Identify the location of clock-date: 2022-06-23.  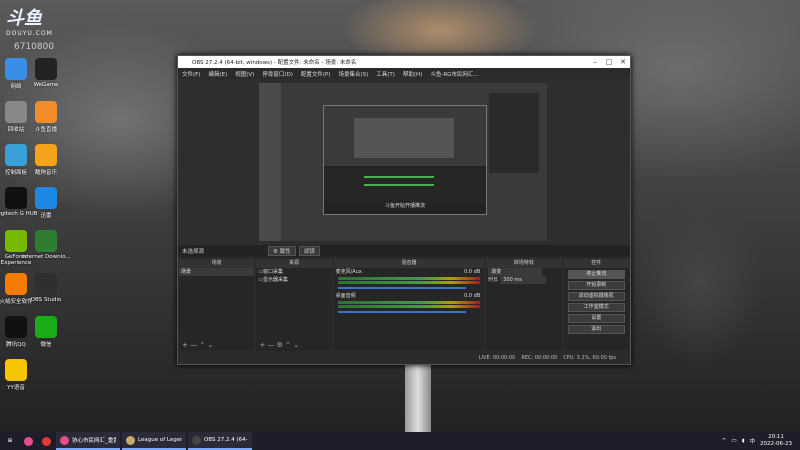
(776, 444).